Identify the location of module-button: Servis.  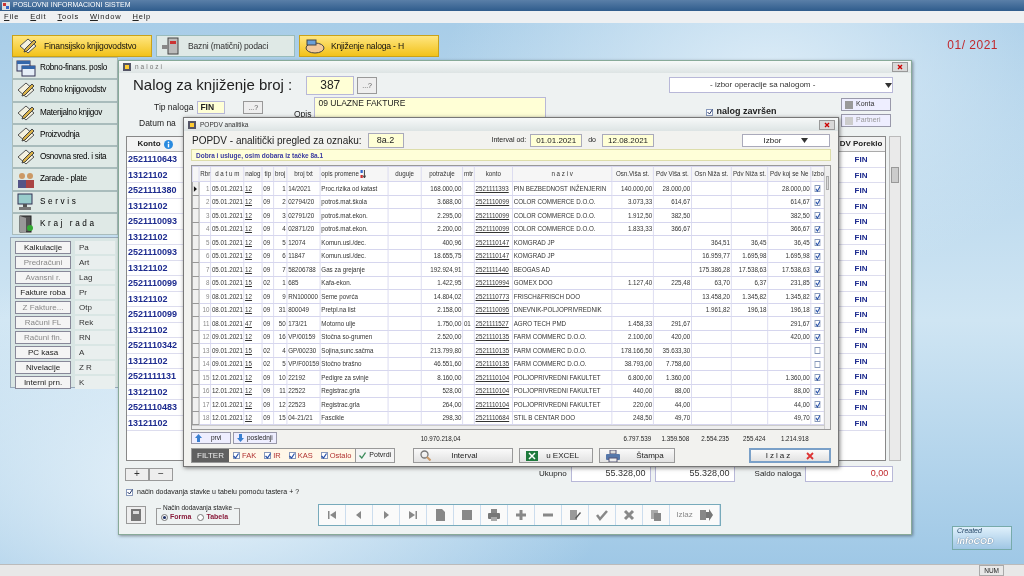
(65, 202).